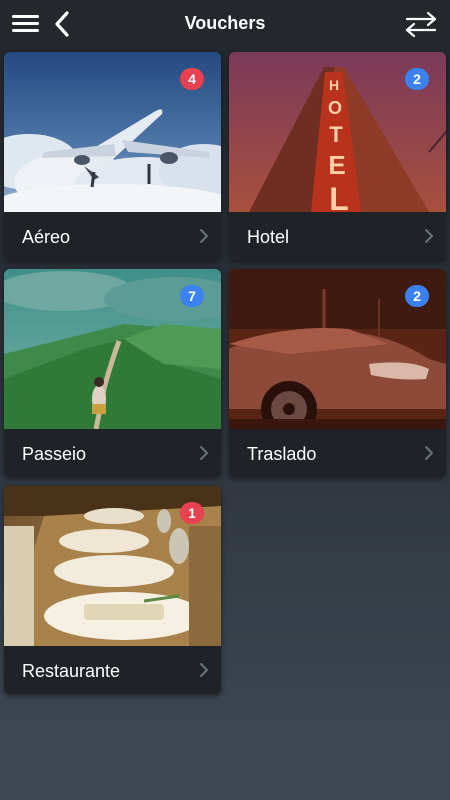 Image resolution: width=450 pixels, height=800 pixels. What do you see at coordinates (268, 237) in the screenshot?
I see `card-label: Hotel` at bounding box center [268, 237].